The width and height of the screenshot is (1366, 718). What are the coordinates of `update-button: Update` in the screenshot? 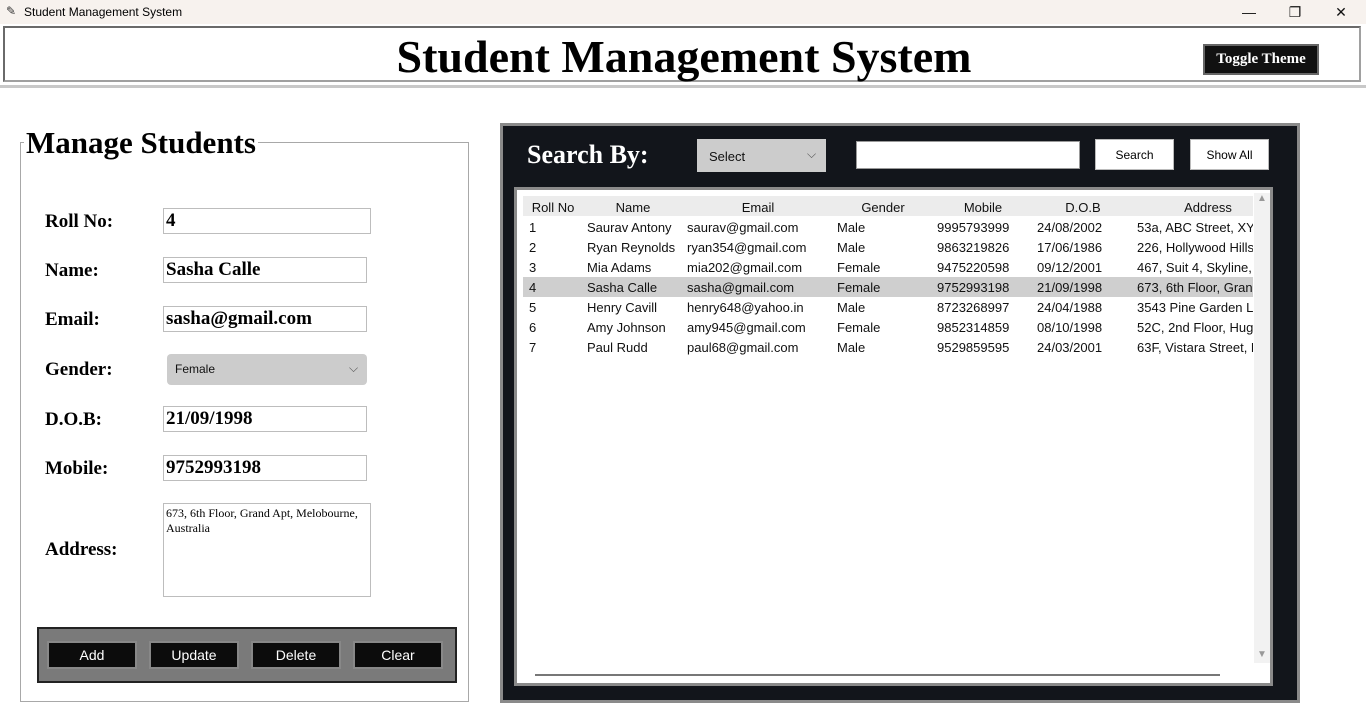 It's located at (194, 655).